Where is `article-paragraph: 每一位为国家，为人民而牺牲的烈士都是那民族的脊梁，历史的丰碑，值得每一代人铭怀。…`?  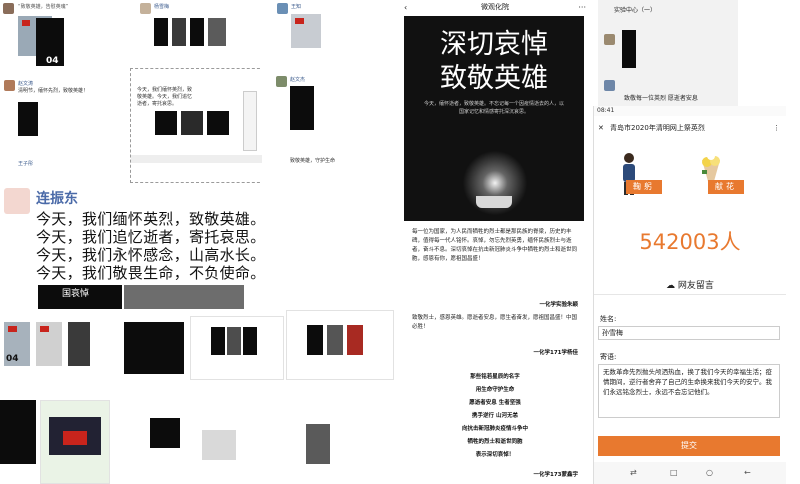
article-paragraph: 每一位为国家，为人民而牺牲的烈士都是那民族的脊梁，历史的丰碑，值得每一代人铭怀。… is located at coordinates (495, 245).